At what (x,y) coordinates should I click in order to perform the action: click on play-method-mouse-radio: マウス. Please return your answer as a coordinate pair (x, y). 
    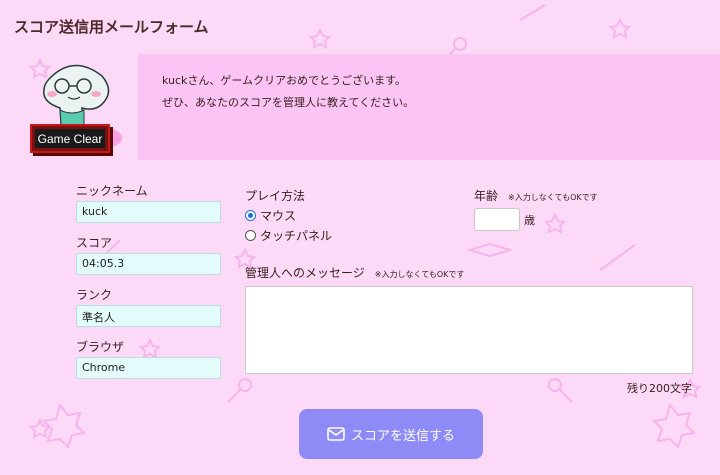
    Looking at the image, I should click on (270, 215).